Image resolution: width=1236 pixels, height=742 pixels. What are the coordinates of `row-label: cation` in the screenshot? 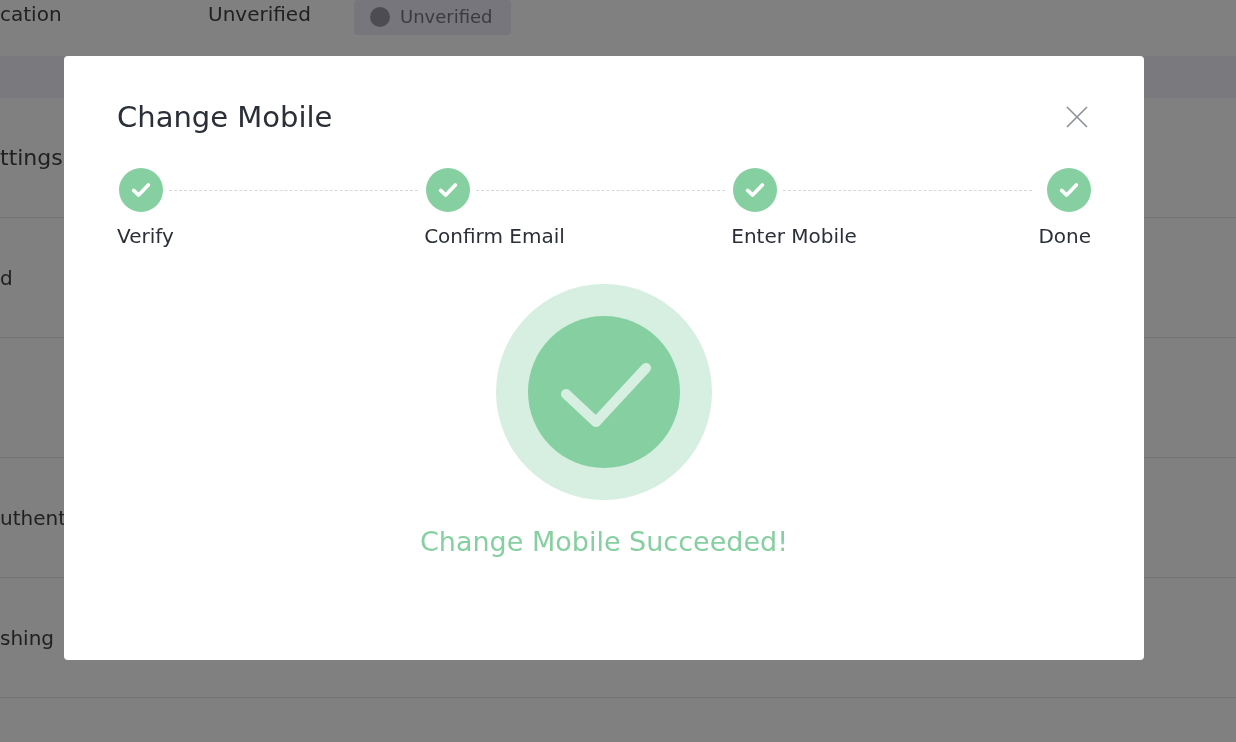 It's located at (31, 14).